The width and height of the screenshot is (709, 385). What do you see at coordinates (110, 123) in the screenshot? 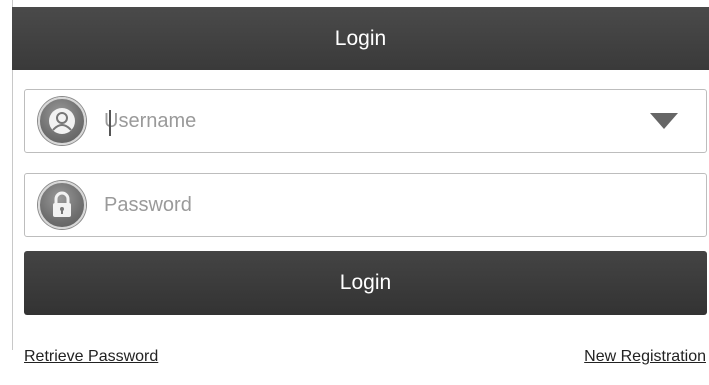
I see `text-caret` at bounding box center [110, 123].